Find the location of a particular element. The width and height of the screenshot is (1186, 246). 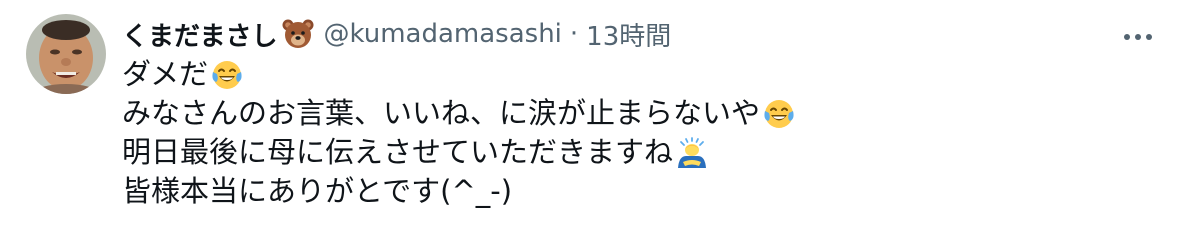

tweet-line-text: ダメだ is located at coordinates (165, 74).